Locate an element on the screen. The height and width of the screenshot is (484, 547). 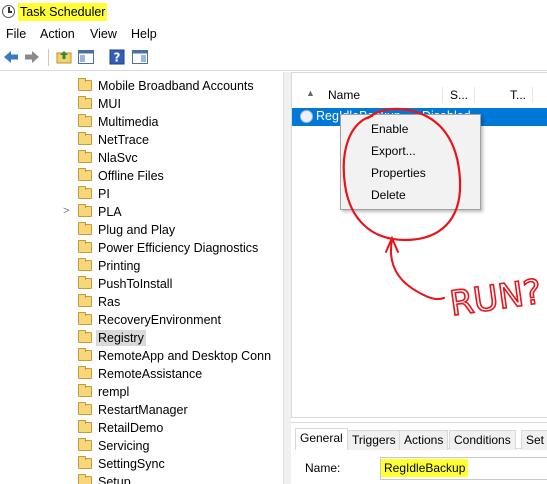
task-scheduler-clock-icon is located at coordinates (8, 11).